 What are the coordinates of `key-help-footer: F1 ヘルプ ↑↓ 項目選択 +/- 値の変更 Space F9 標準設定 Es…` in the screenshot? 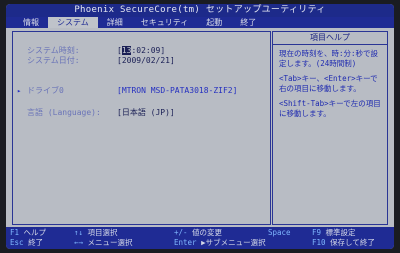 It's located at (200, 238).